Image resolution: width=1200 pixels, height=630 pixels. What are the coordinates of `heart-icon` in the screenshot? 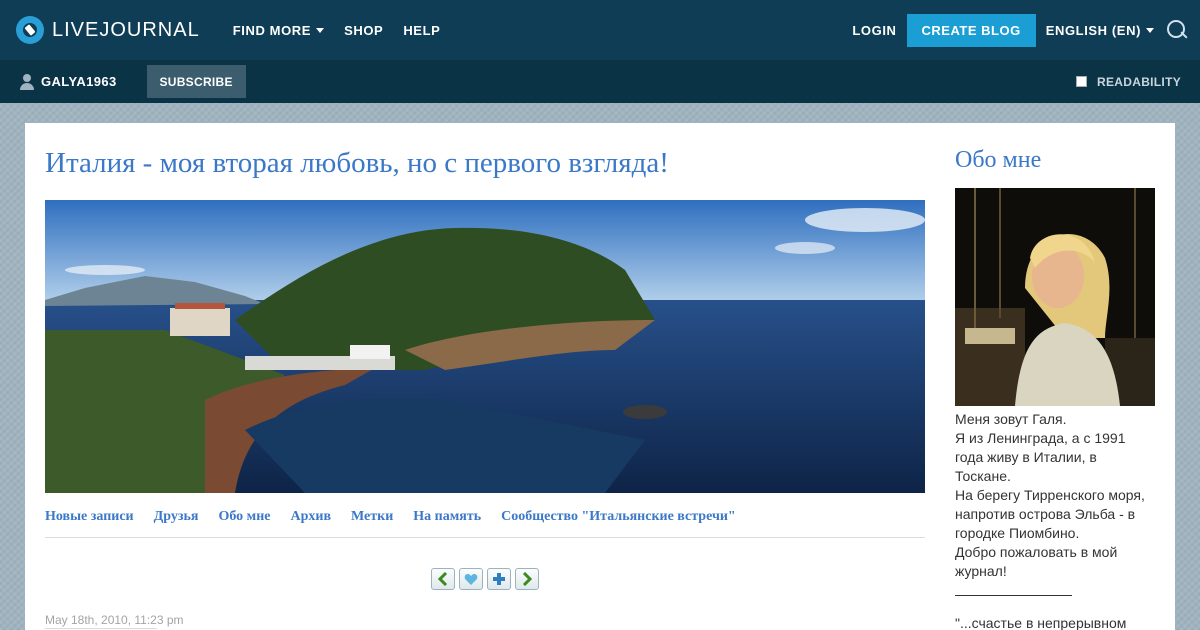 It's located at (471, 579).